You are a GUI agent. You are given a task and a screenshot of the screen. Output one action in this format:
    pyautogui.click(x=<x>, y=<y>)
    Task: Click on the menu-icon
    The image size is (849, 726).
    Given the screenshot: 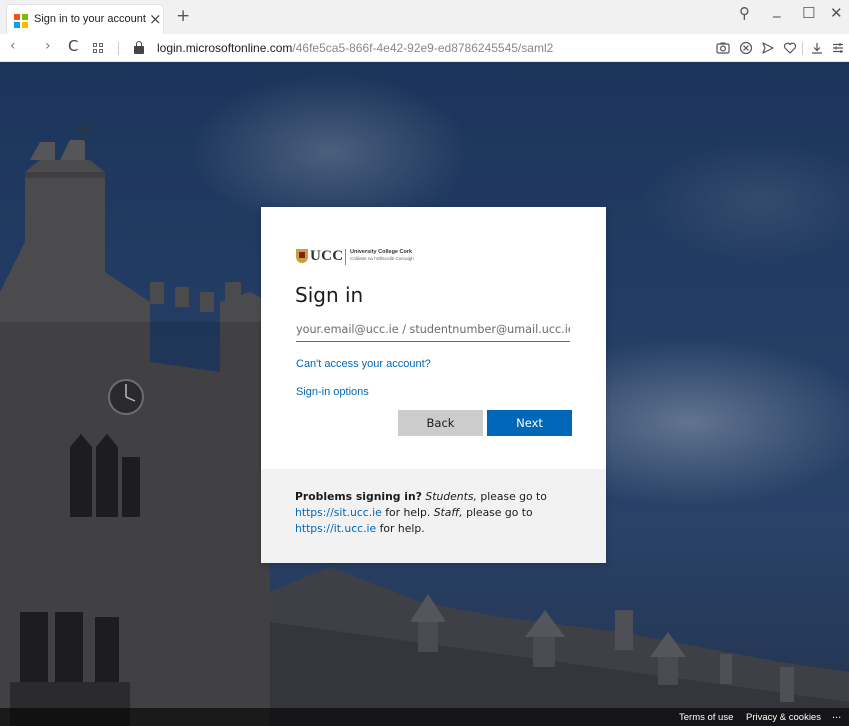 What is the action you would take?
    pyautogui.click(x=838, y=48)
    